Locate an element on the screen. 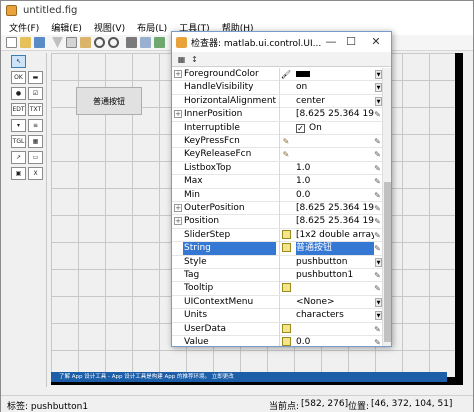 This screenshot has width=474, height=412. property-row-listboxtop: ListboxTop 1.0 ✎ is located at coordinates (277, 168).